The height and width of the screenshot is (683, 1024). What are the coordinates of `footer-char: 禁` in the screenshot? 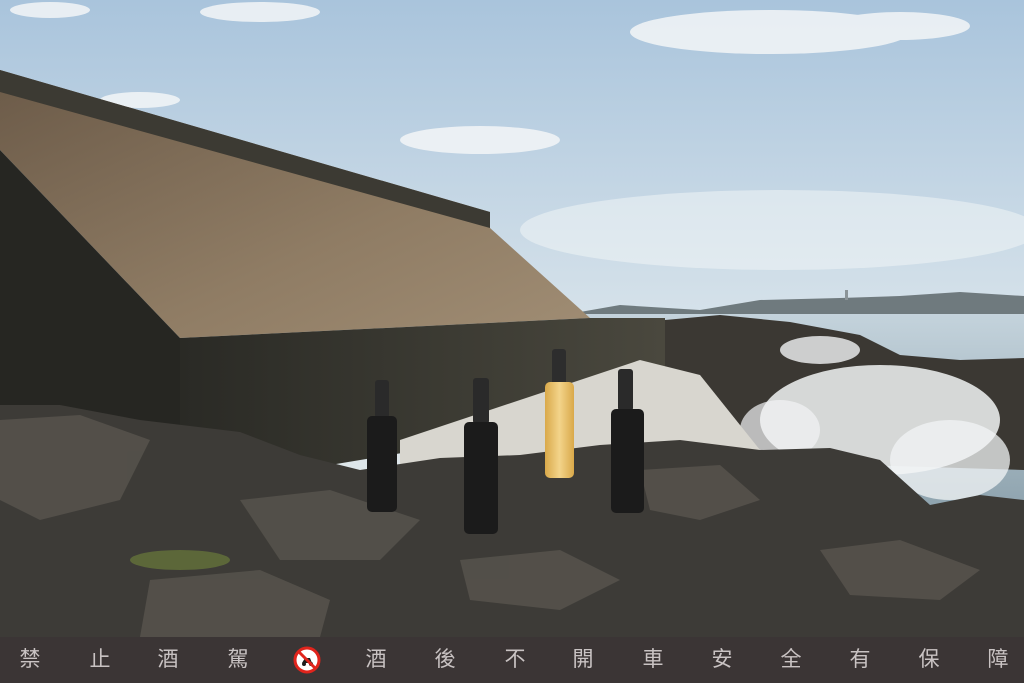 It's located at (30, 659).